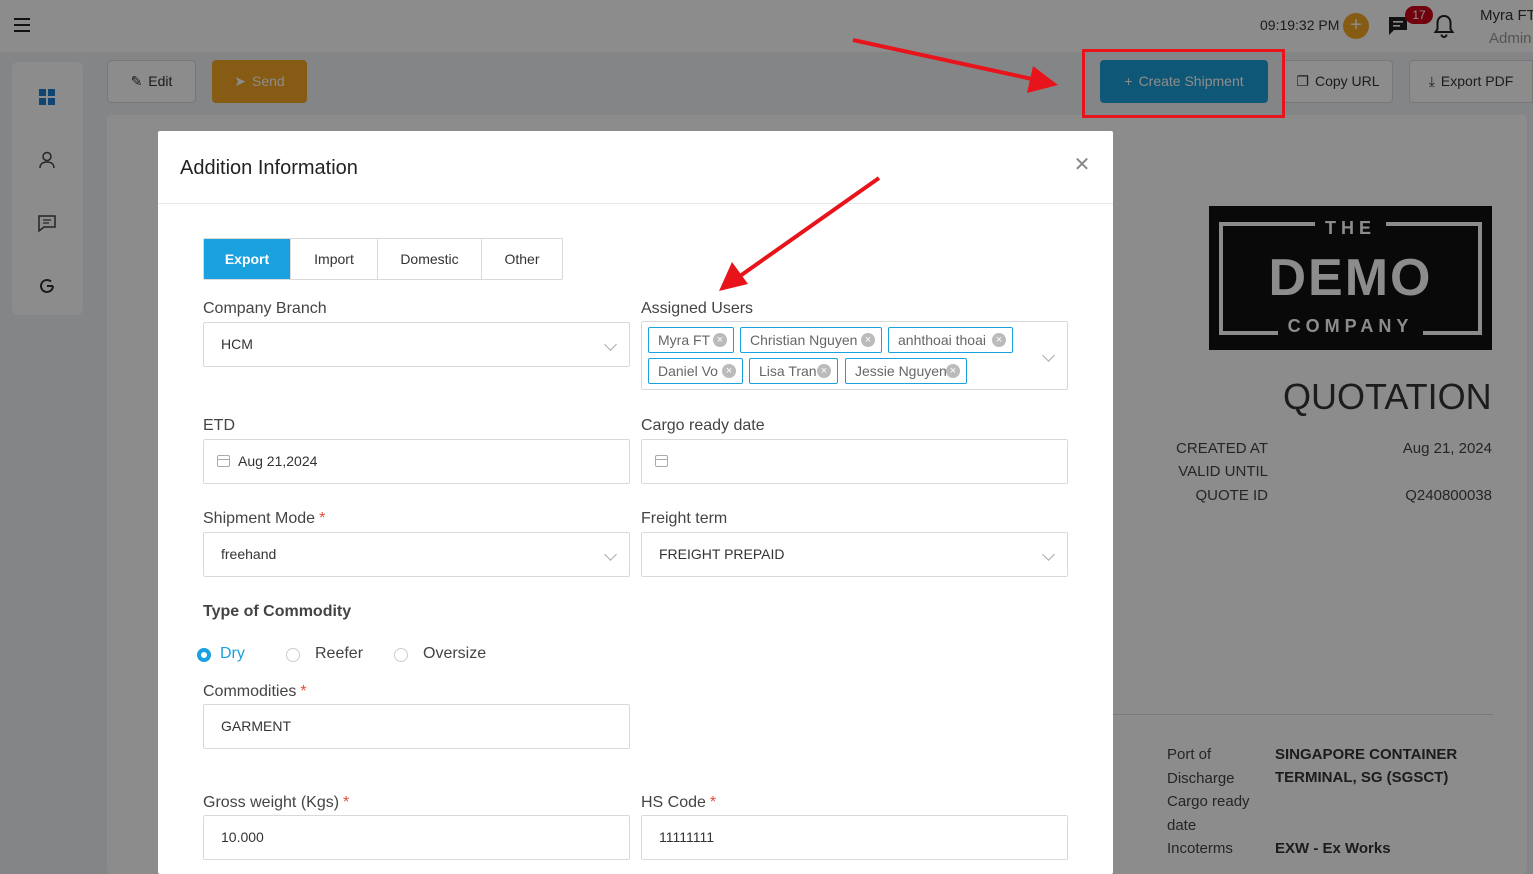 The image size is (1533, 874). I want to click on freight-term-select: FREIGHT PREPAID, so click(854, 554).